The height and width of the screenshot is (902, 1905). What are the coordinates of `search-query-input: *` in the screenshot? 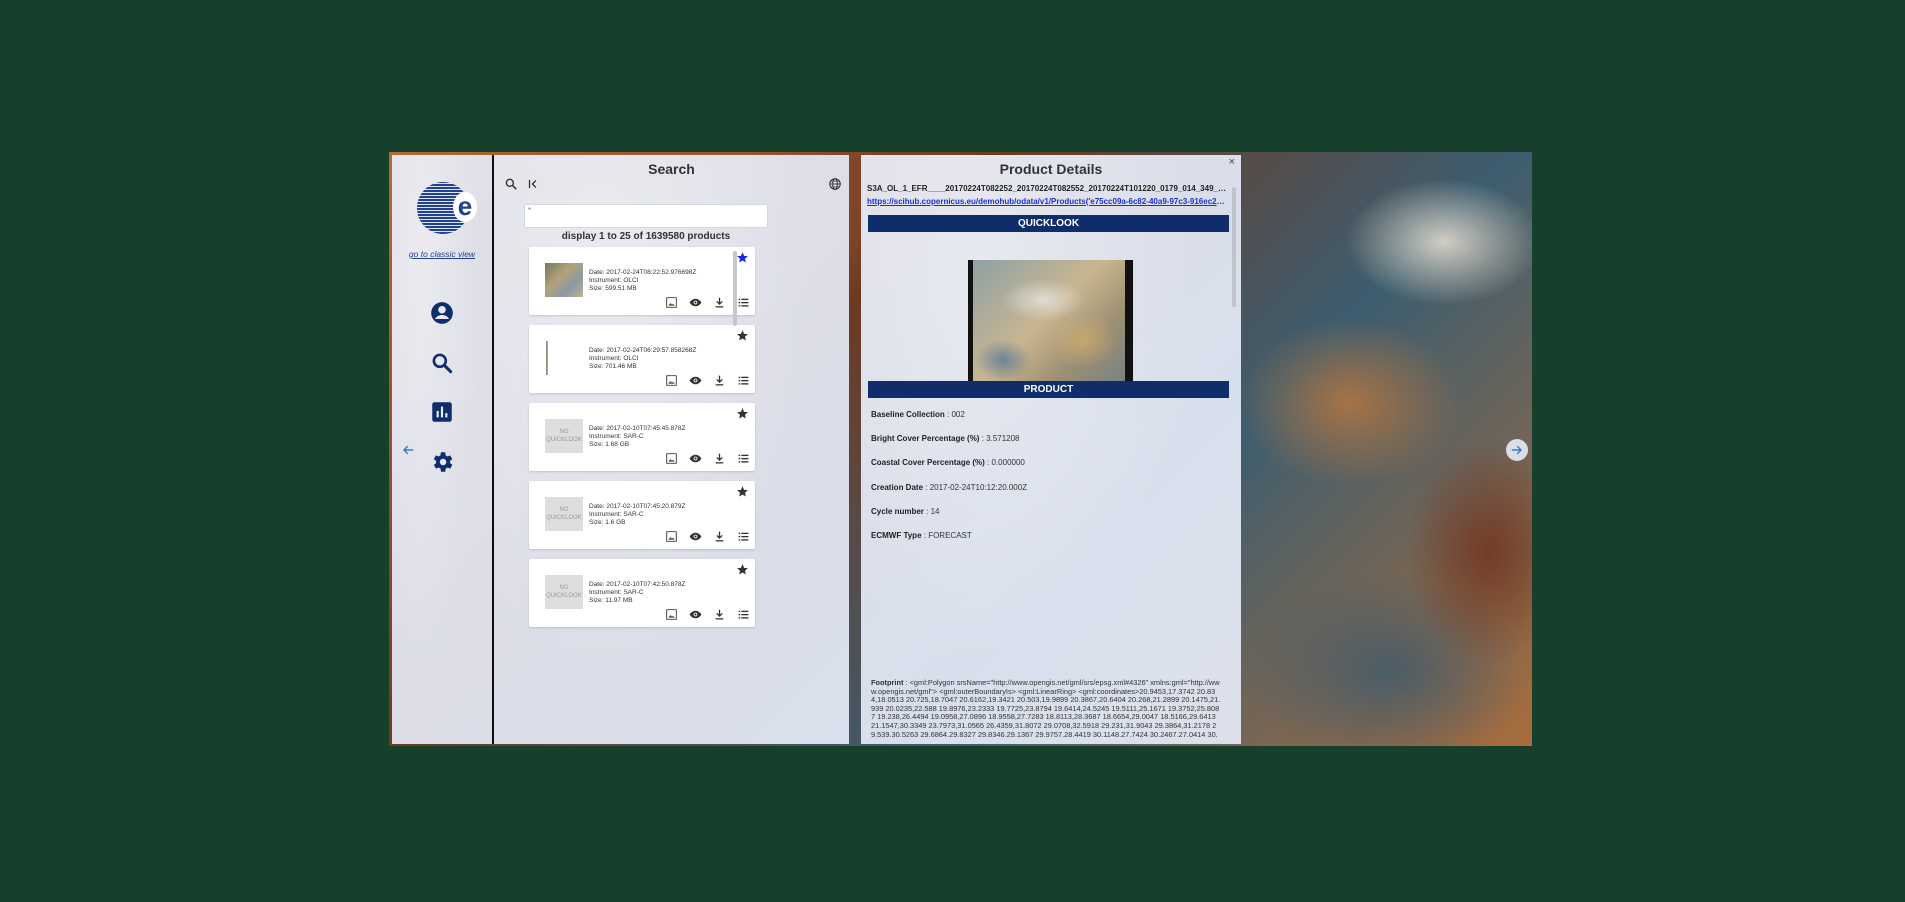 It's located at (646, 216).